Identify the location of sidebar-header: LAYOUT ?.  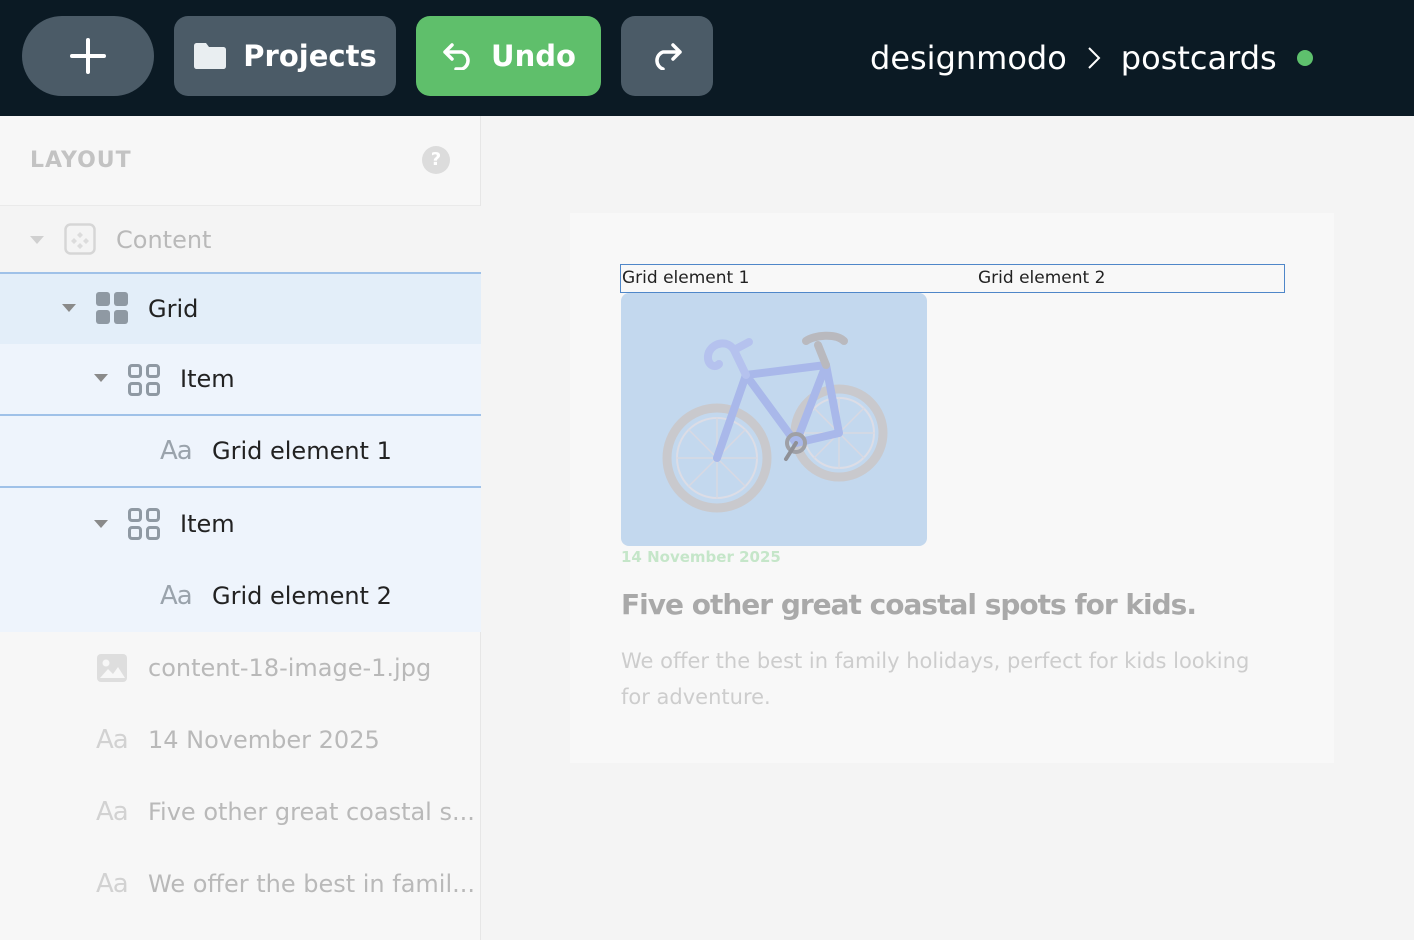
(240, 161).